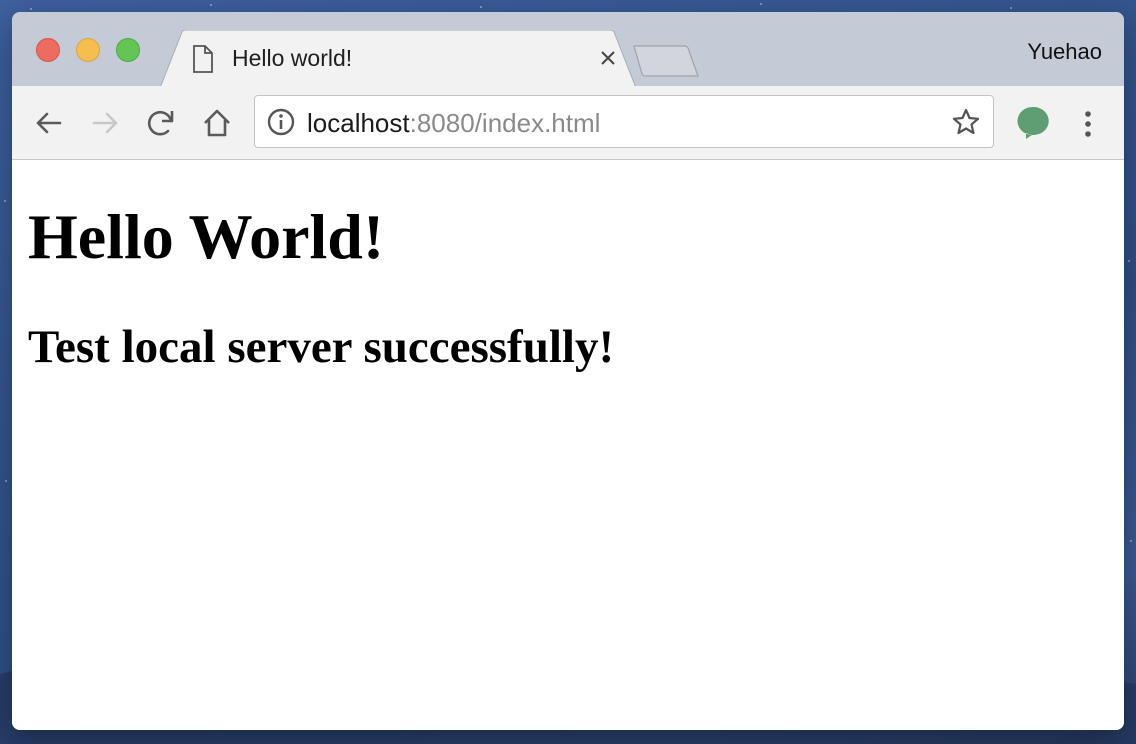  I want to click on close-icon, so click(608, 58).